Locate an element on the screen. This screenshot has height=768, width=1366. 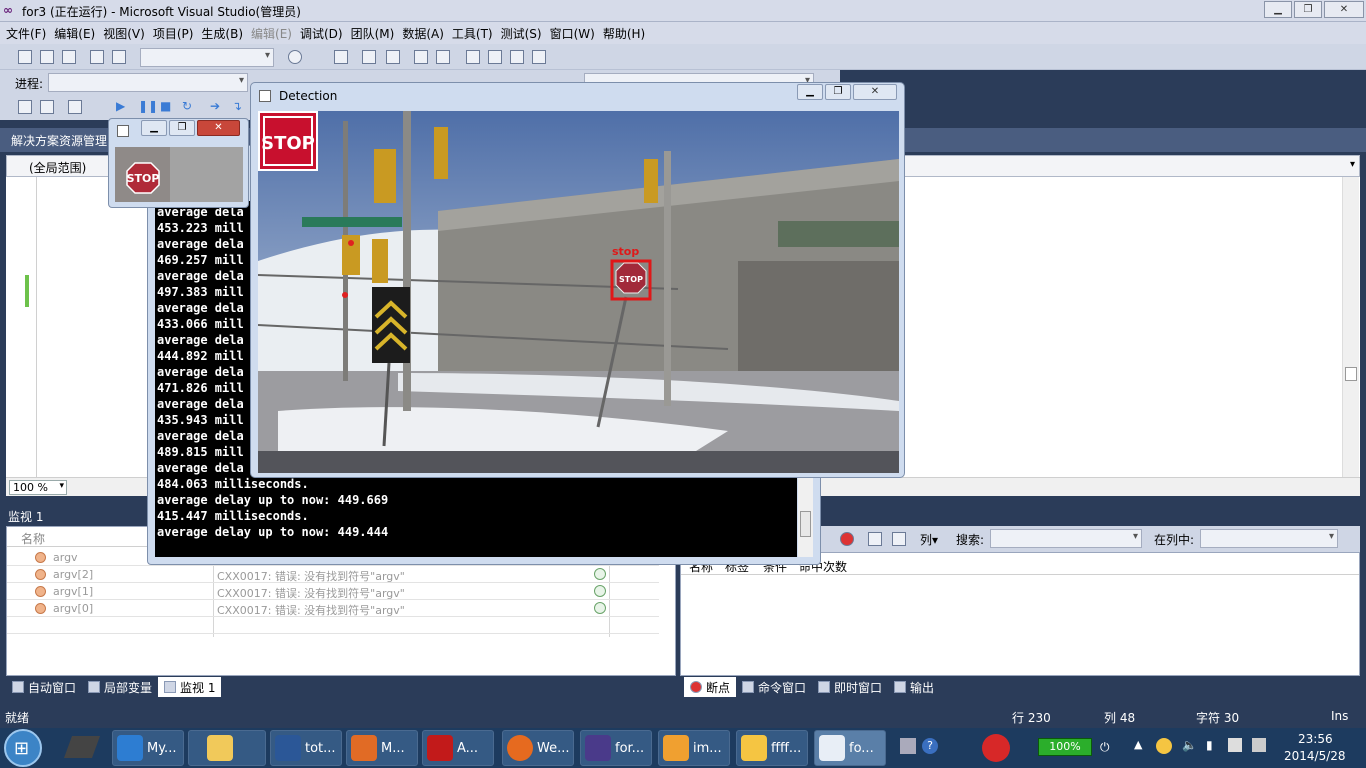
help-icon: ? is located at coordinates (930, 746).